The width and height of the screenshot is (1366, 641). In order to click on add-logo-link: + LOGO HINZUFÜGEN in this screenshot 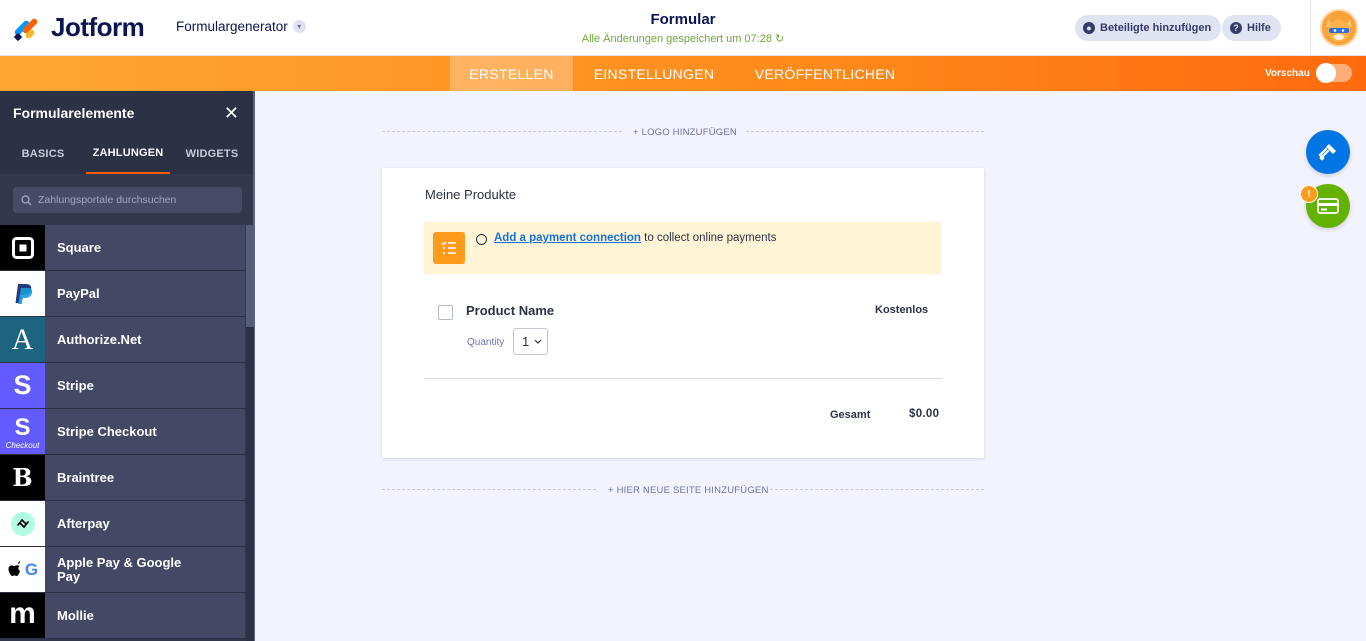, I will do `click(685, 132)`.